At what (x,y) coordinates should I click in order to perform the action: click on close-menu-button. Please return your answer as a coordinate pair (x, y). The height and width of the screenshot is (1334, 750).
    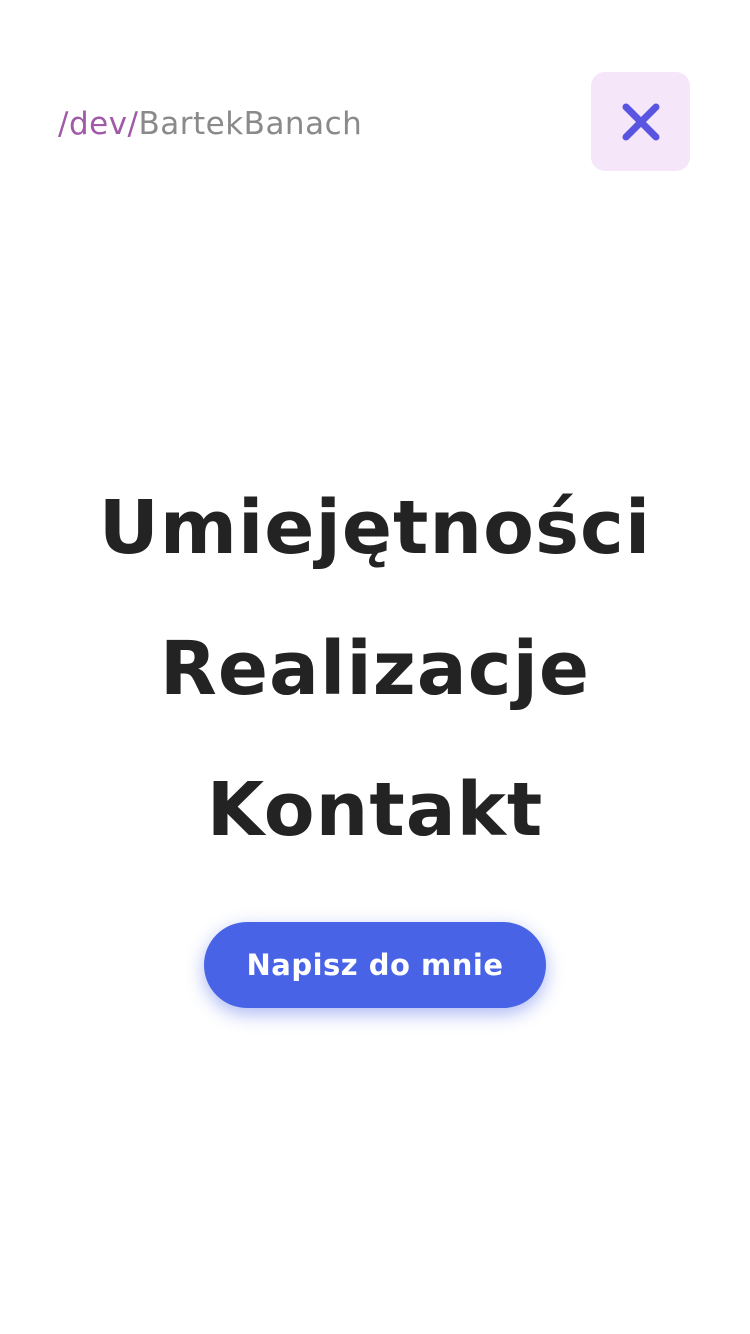
    Looking at the image, I should click on (640, 121).